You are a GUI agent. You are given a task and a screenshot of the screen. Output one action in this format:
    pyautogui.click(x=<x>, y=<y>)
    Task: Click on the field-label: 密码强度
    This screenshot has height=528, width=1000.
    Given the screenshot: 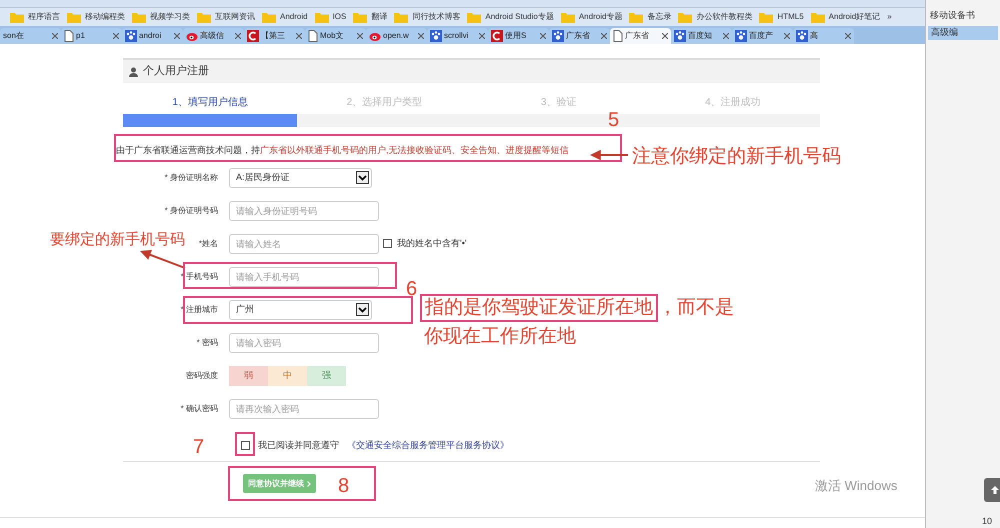 What is the action you would take?
    pyautogui.click(x=202, y=376)
    